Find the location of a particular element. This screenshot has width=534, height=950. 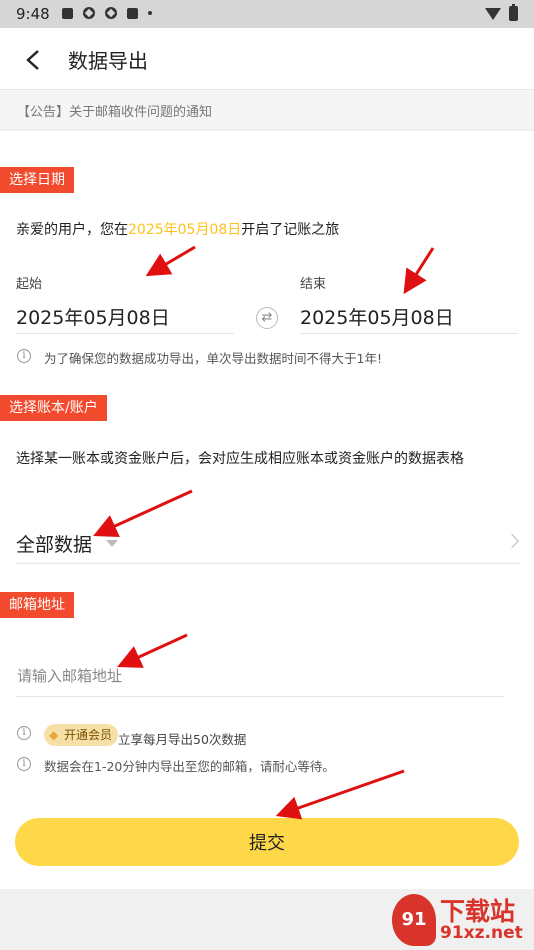

vip-benefit-text: 立享每月导出50次数据 is located at coordinates (182, 739).